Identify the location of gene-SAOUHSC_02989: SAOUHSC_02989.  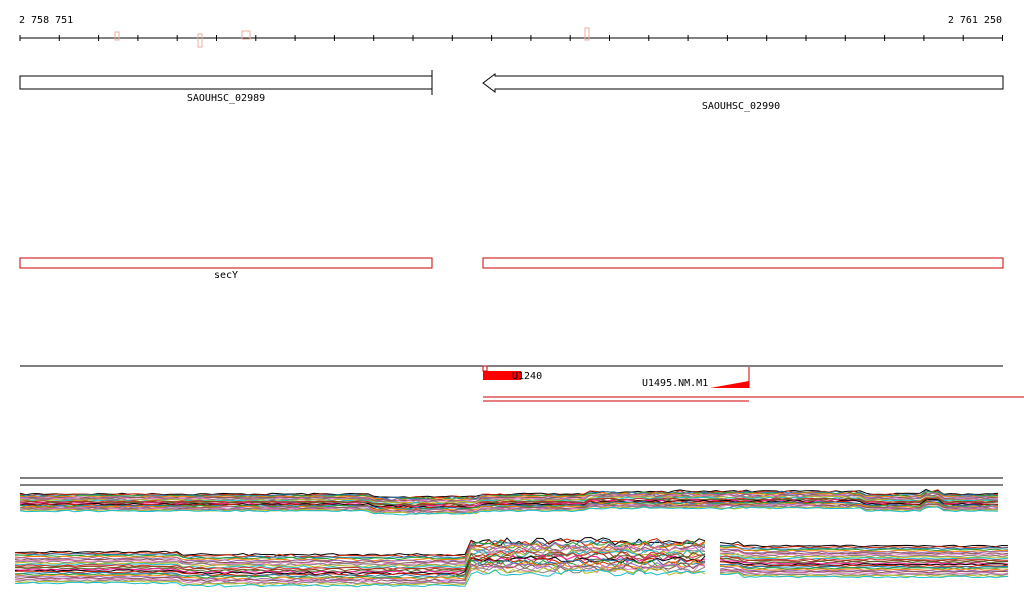
(226, 87).